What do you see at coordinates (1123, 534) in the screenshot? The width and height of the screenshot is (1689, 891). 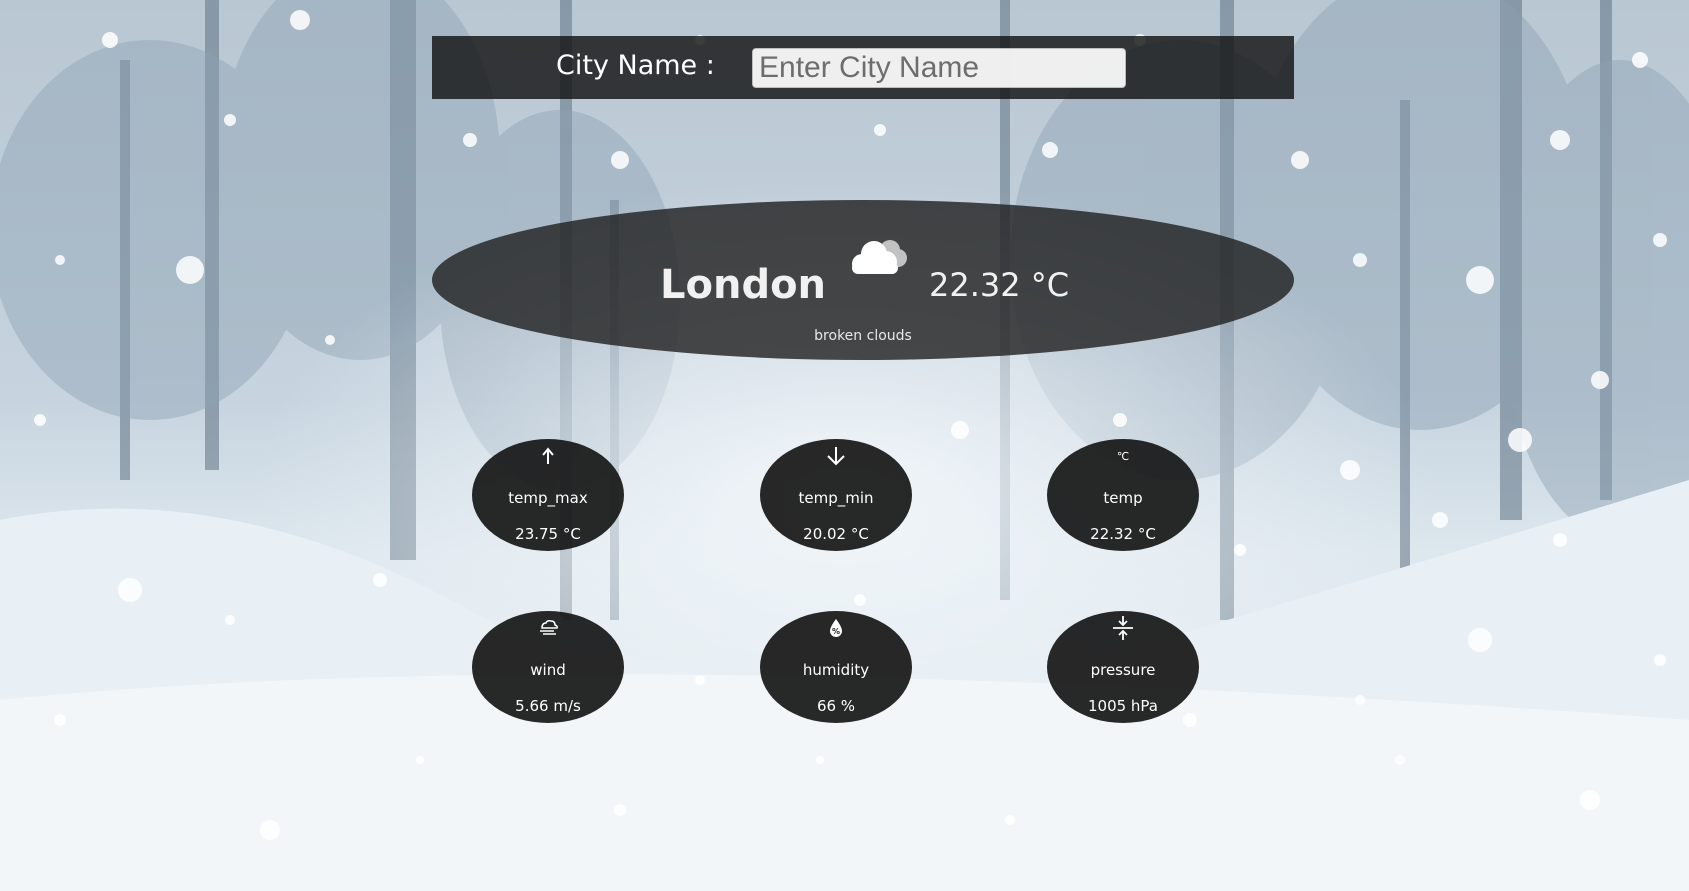 I see `stat-value: 22.32 °C` at bounding box center [1123, 534].